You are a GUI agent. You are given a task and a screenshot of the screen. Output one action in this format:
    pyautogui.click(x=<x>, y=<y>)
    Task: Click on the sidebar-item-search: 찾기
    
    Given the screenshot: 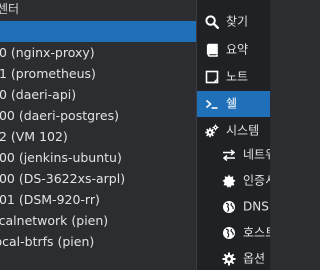 What is the action you would take?
    pyautogui.click(x=233, y=22)
    